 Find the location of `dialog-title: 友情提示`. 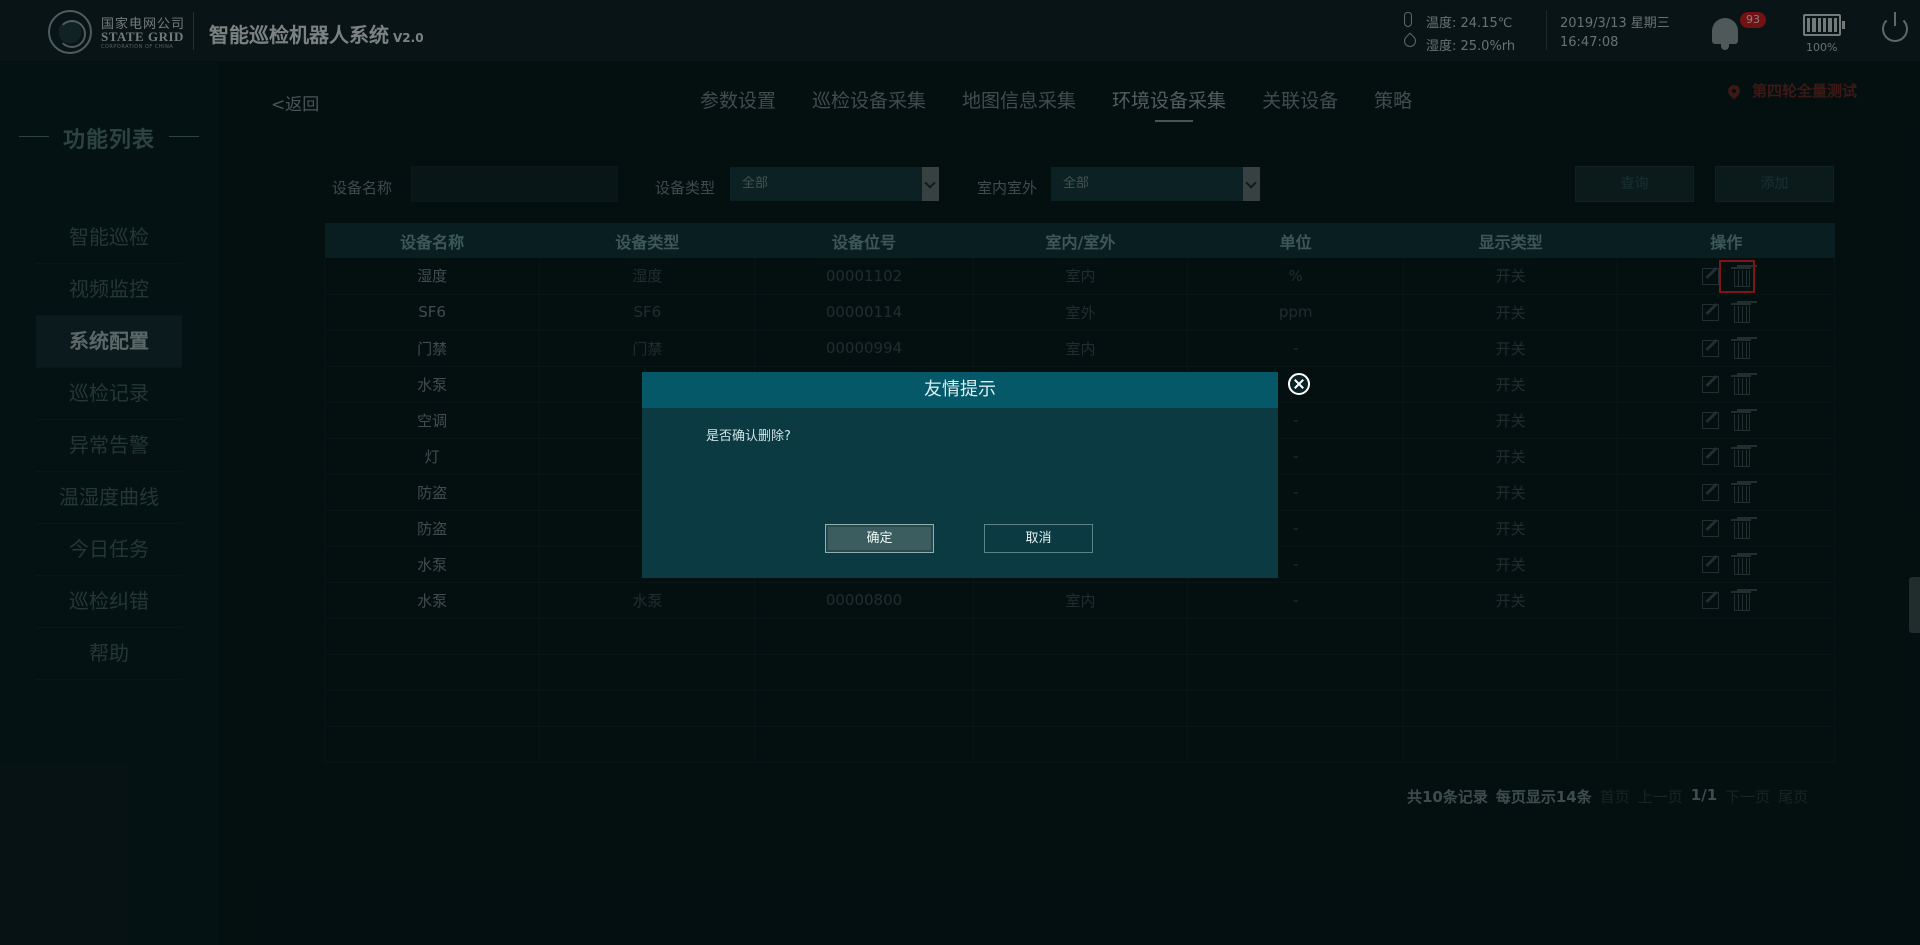

dialog-title: 友情提示 is located at coordinates (960, 390).